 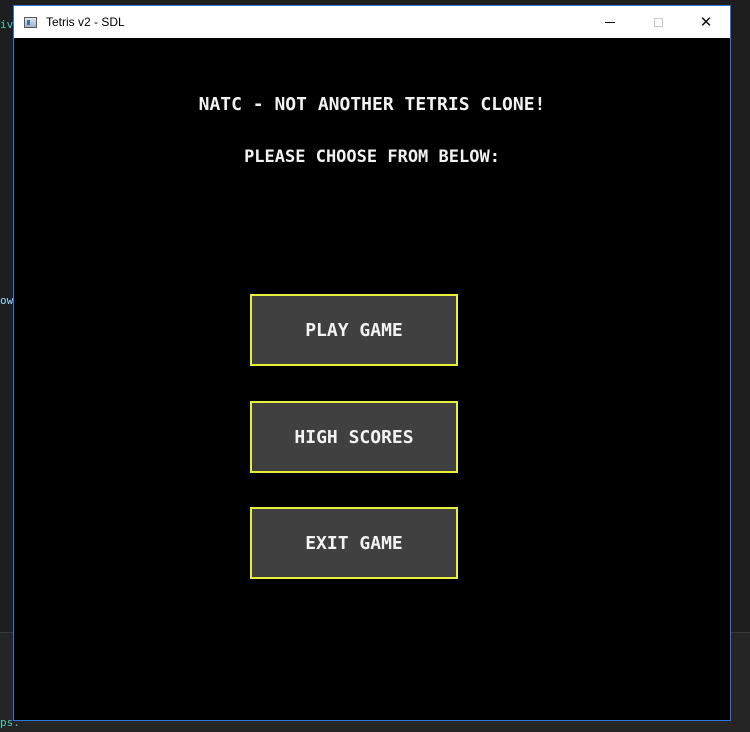 I want to click on play-game-button: PLAY GAME, so click(x=354, y=330).